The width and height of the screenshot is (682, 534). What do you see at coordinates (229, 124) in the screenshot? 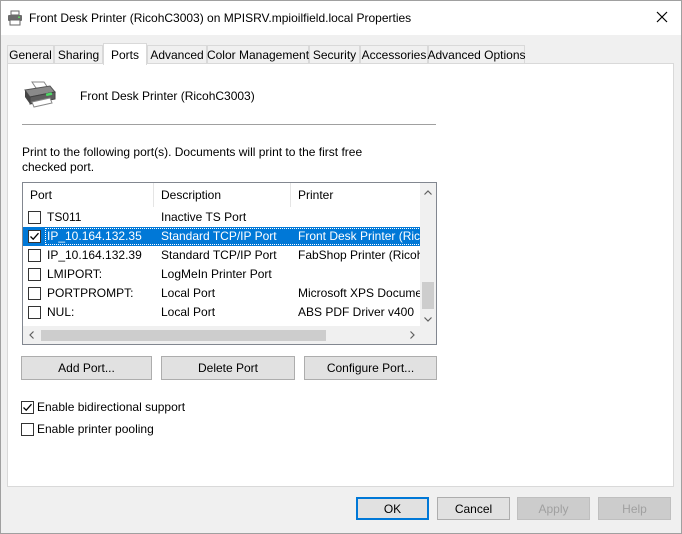
I see `divider` at bounding box center [229, 124].